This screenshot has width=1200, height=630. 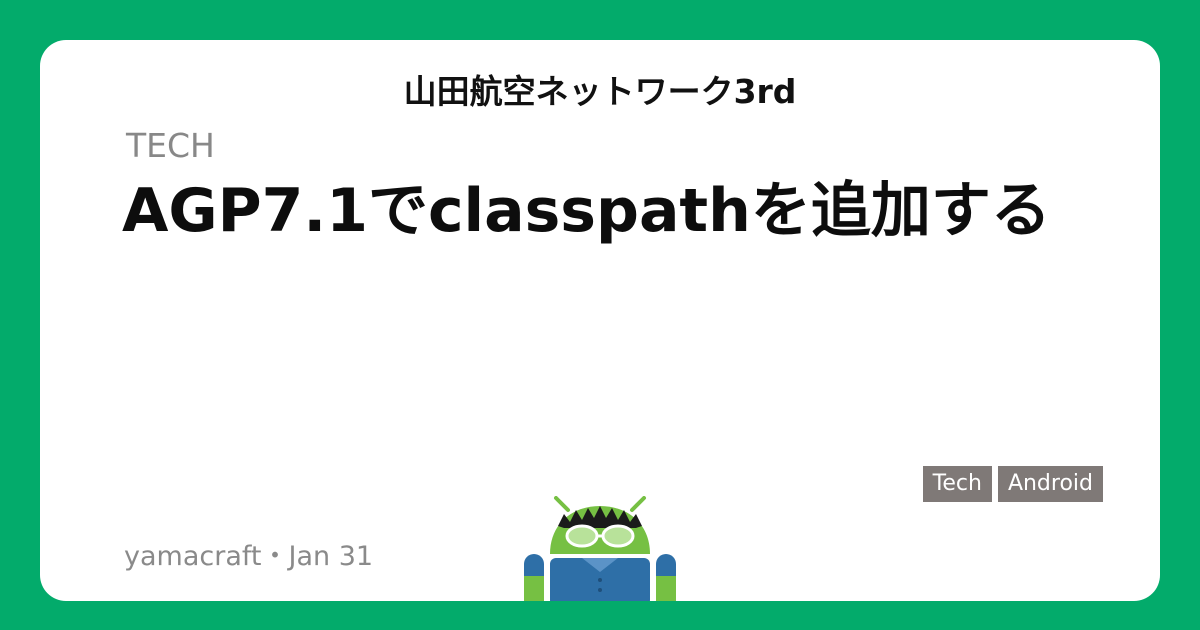 What do you see at coordinates (957, 484) in the screenshot?
I see `tag-tech: Tech` at bounding box center [957, 484].